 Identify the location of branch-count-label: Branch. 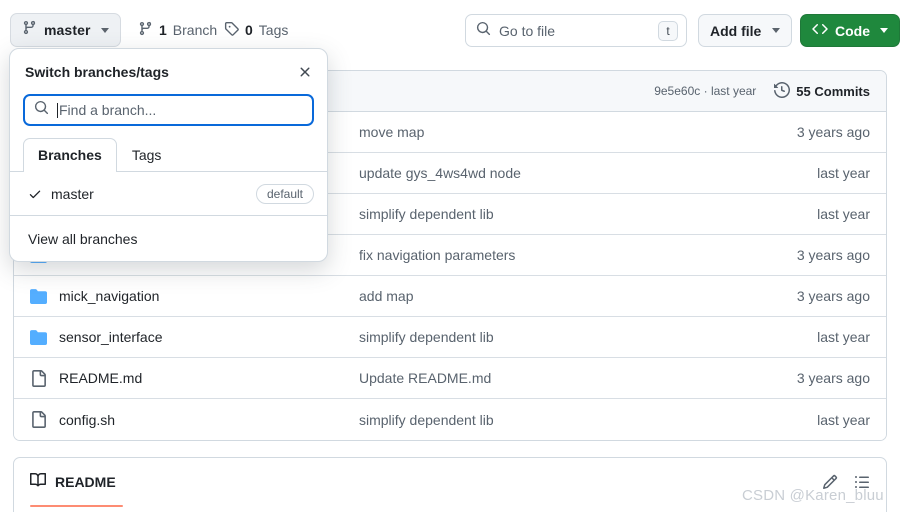
(195, 30).